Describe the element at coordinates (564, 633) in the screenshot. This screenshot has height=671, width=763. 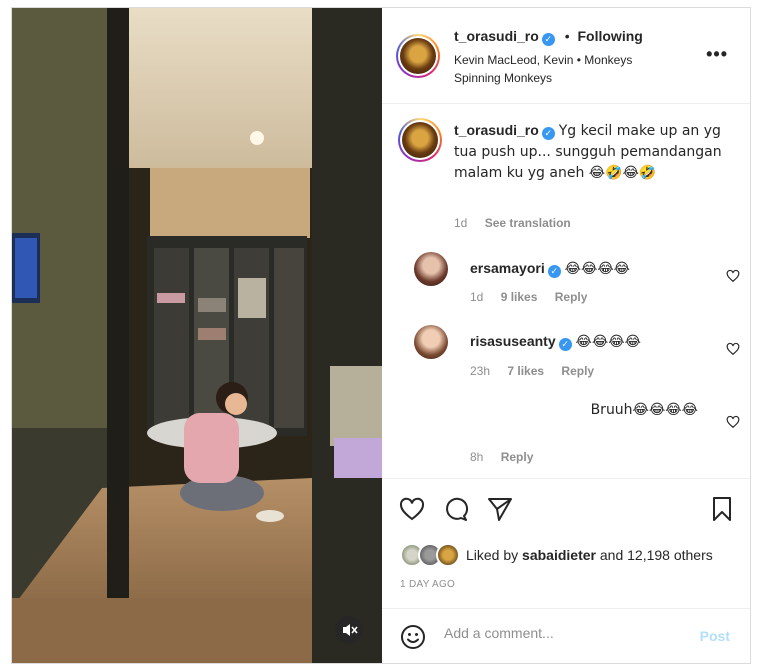
I see `comment-input` at that location.